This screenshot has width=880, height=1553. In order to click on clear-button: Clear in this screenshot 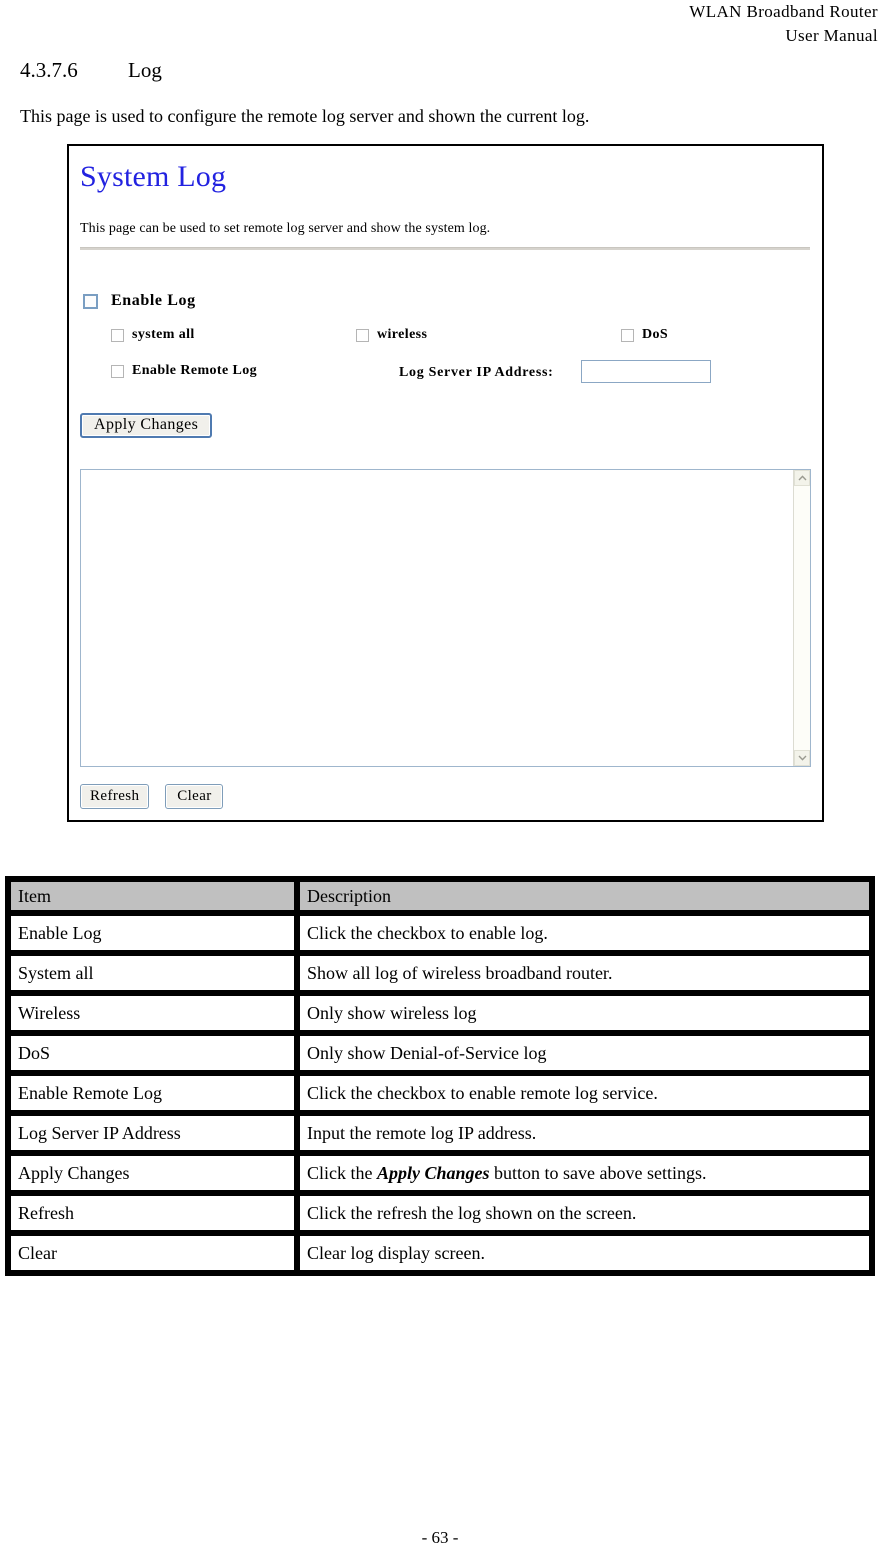, I will do `click(194, 796)`.